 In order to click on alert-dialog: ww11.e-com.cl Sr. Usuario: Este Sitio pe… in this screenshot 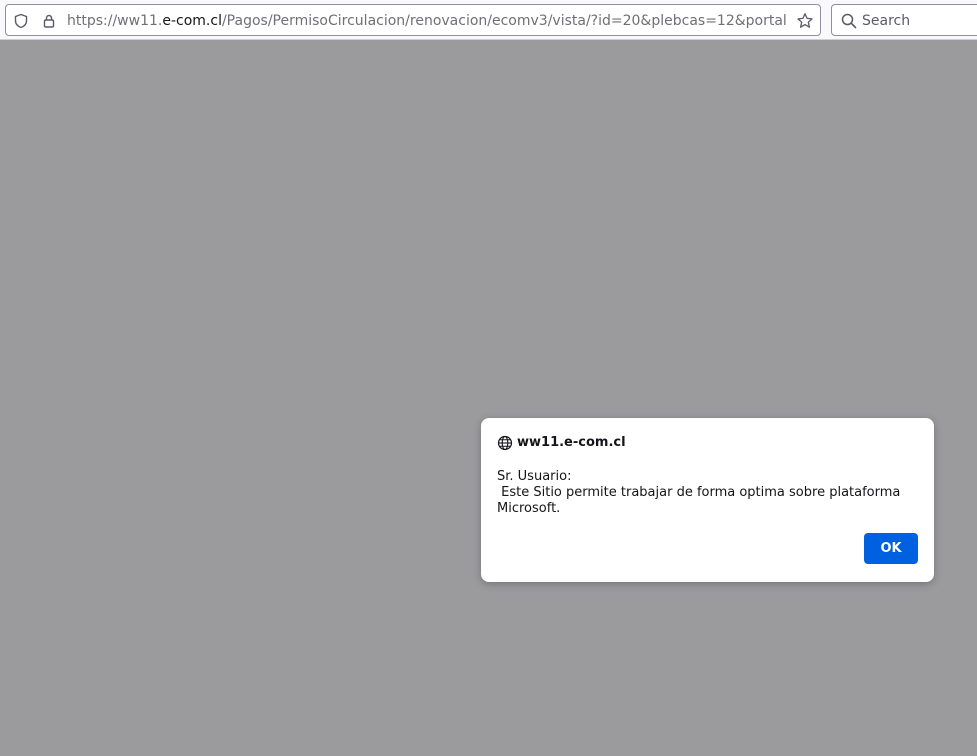, I will do `click(707, 500)`.